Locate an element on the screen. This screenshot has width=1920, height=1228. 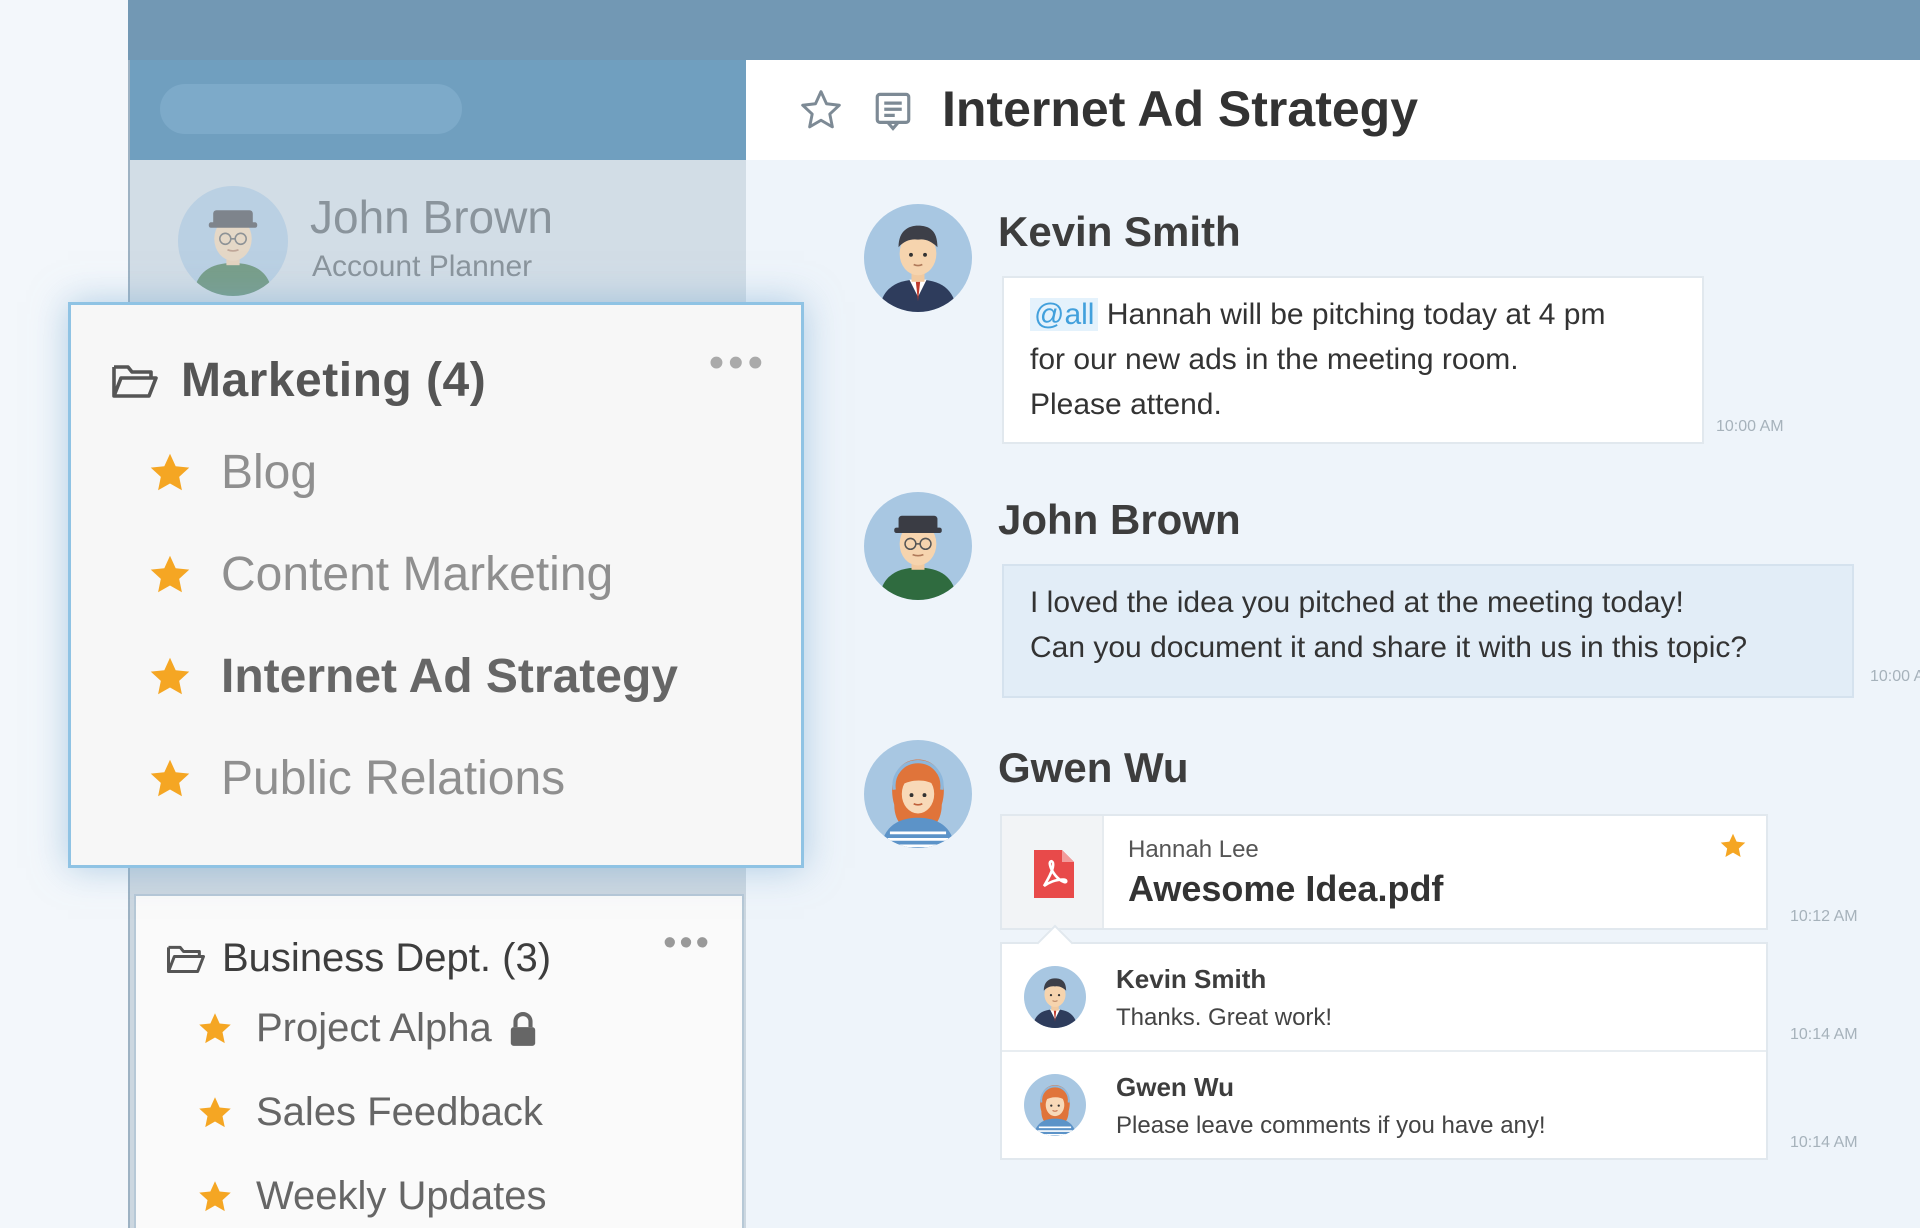
user-profile: John Brown Account Planner is located at coordinates (438, 240).